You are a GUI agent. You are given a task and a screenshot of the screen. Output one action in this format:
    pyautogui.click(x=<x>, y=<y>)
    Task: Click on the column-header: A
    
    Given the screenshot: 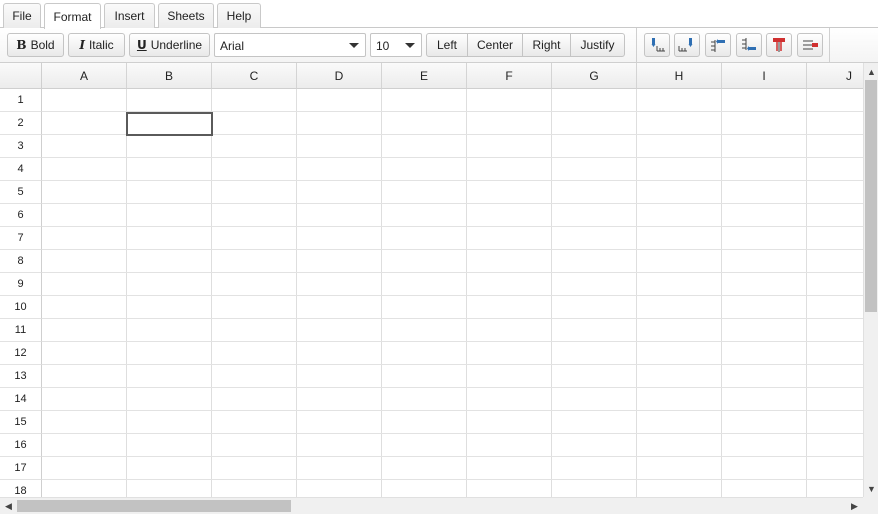 What is the action you would take?
    pyautogui.click(x=84, y=76)
    